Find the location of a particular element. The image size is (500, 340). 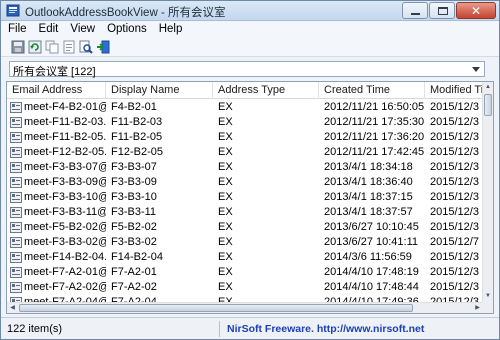

horizontal-scrollbar: ◀ ▶ is located at coordinates (245, 307).